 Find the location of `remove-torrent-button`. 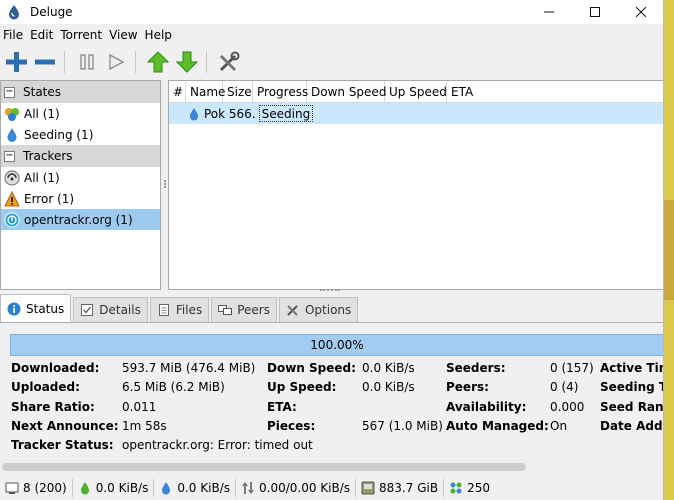

remove-torrent-button is located at coordinates (45, 62).